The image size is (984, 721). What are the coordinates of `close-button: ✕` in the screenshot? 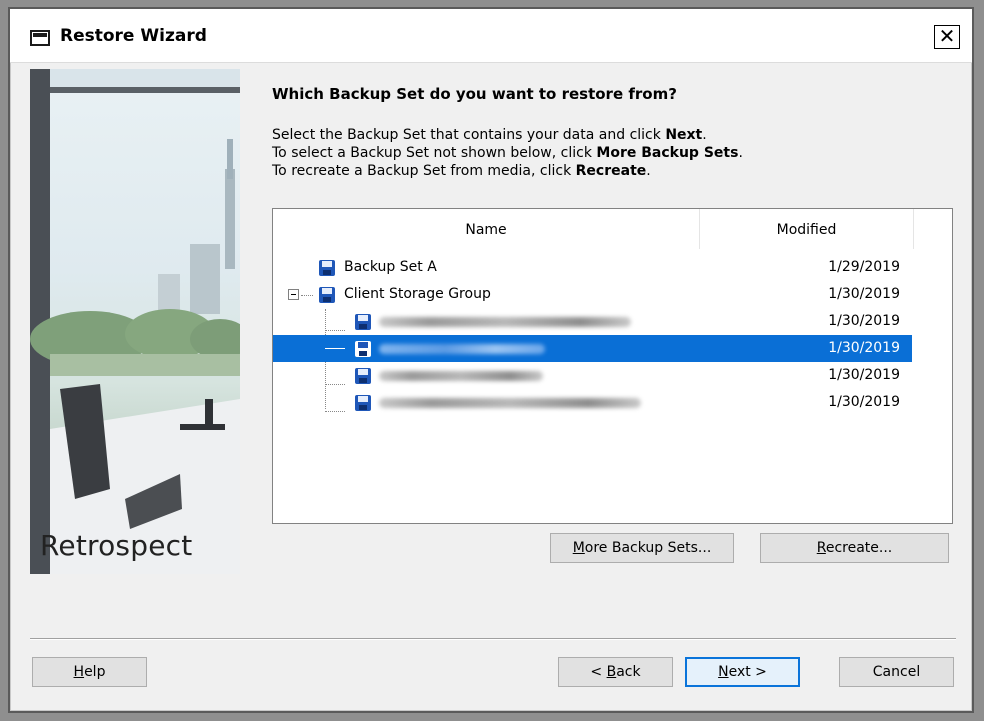 It's located at (947, 37).